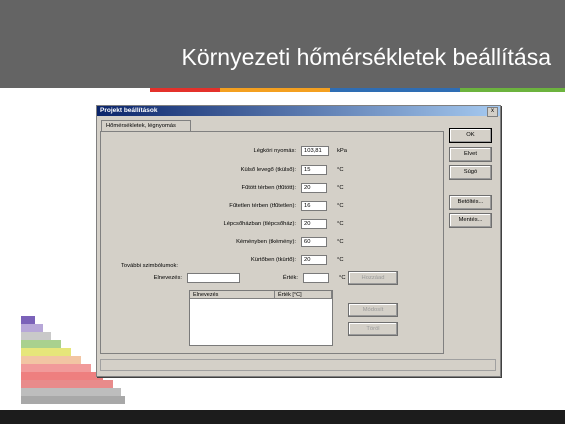 Image resolution: width=565 pixels, height=424 pixels. Describe the element at coordinates (340, 260) in the screenshot. I see `flue-unit: °C` at that location.